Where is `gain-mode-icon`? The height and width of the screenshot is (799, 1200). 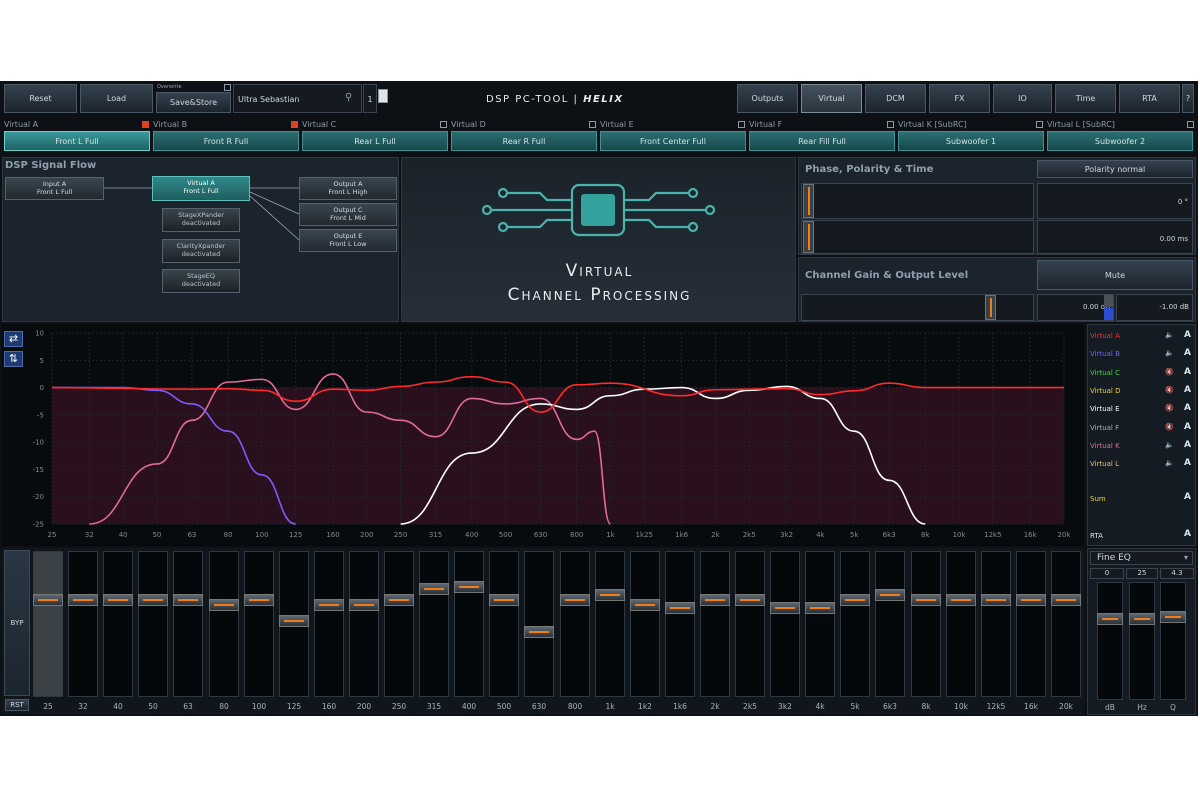 gain-mode-icon is located at coordinates (1108, 301).